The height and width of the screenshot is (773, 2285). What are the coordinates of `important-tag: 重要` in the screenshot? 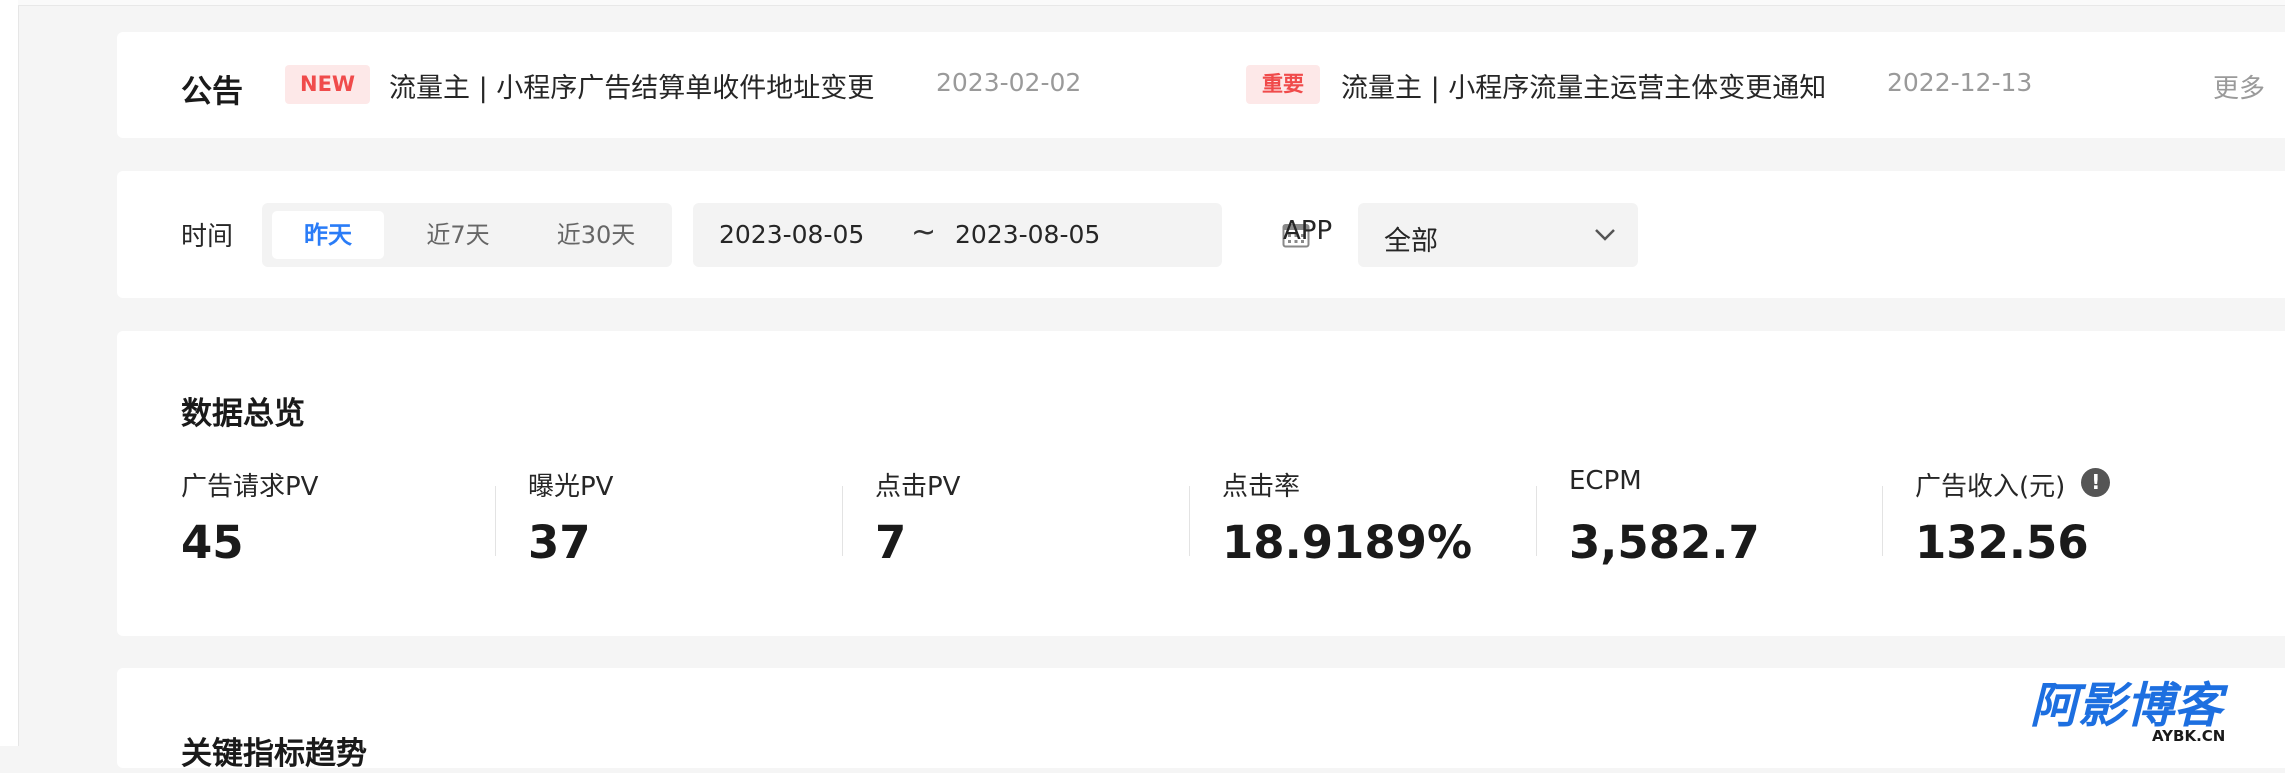 It's located at (1283, 84).